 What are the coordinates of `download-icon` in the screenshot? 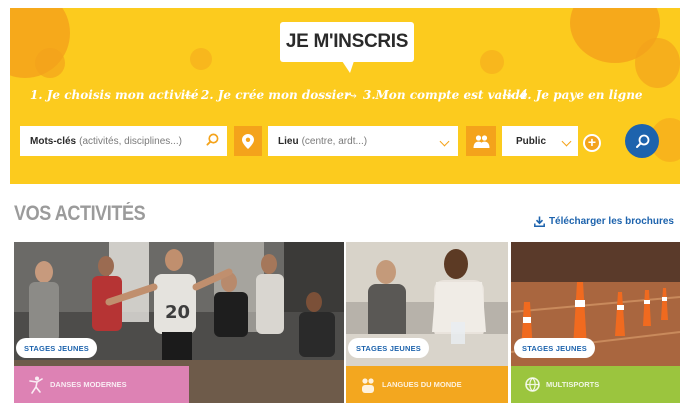 It's located at (539, 221).